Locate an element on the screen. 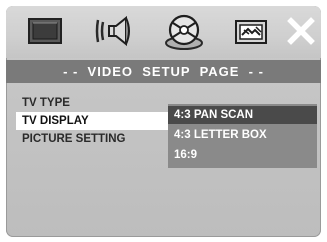 Image resolution: width=327 pixels, height=242 pixels. tv-screen-icon is located at coordinates (46, 31).